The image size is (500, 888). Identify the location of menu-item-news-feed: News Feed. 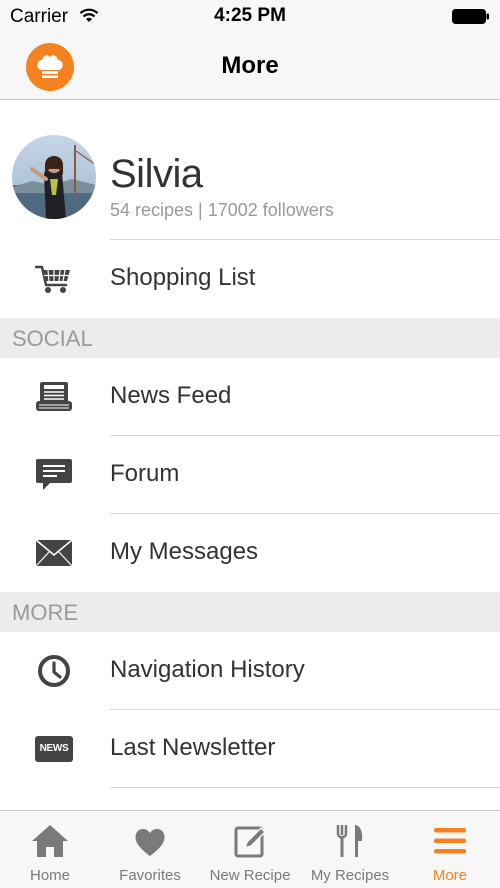
(250, 397).